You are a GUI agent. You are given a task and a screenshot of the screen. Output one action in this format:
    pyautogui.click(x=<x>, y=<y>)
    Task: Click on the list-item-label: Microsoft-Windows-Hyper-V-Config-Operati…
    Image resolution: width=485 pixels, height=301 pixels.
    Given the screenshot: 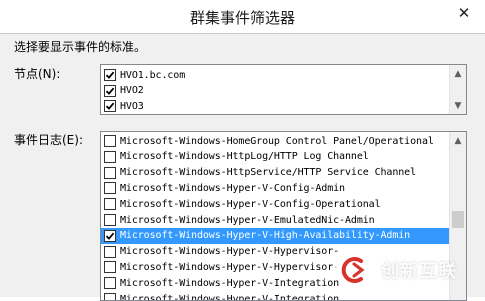 What is the action you would take?
    pyautogui.click(x=250, y=204)
    